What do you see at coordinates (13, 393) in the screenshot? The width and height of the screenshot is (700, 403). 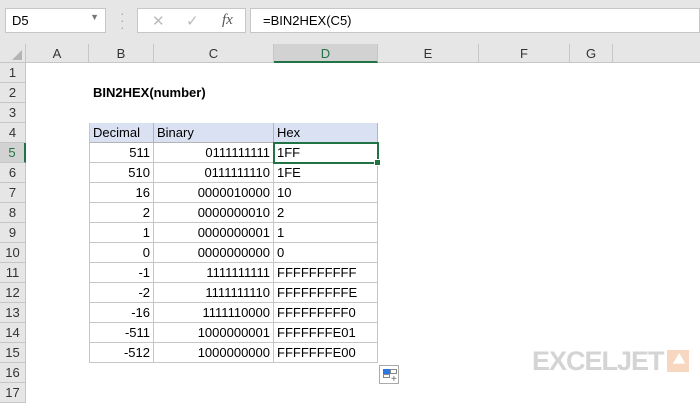 I see `row-header-17: 17` at bounding box center [13, 393].